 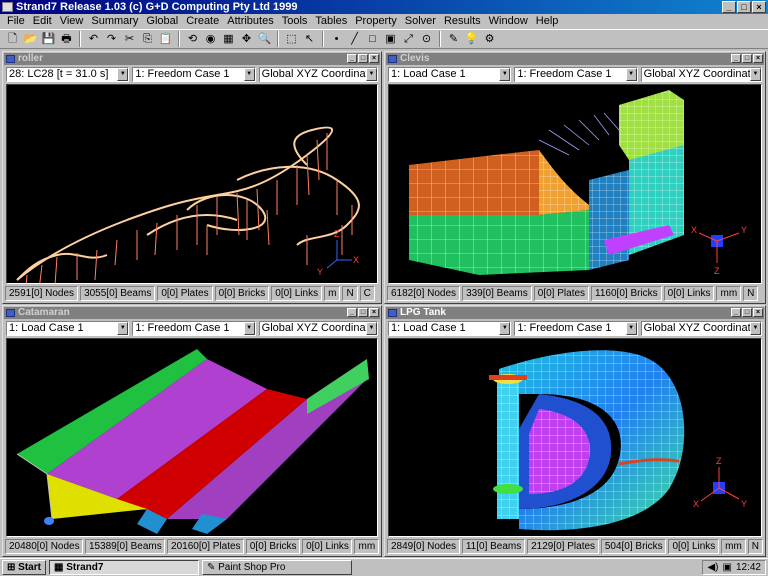 What do you see at coordinates (162, 21) in the screenshot?
I see `menu-global: Global` at bounding box center [162, 21].